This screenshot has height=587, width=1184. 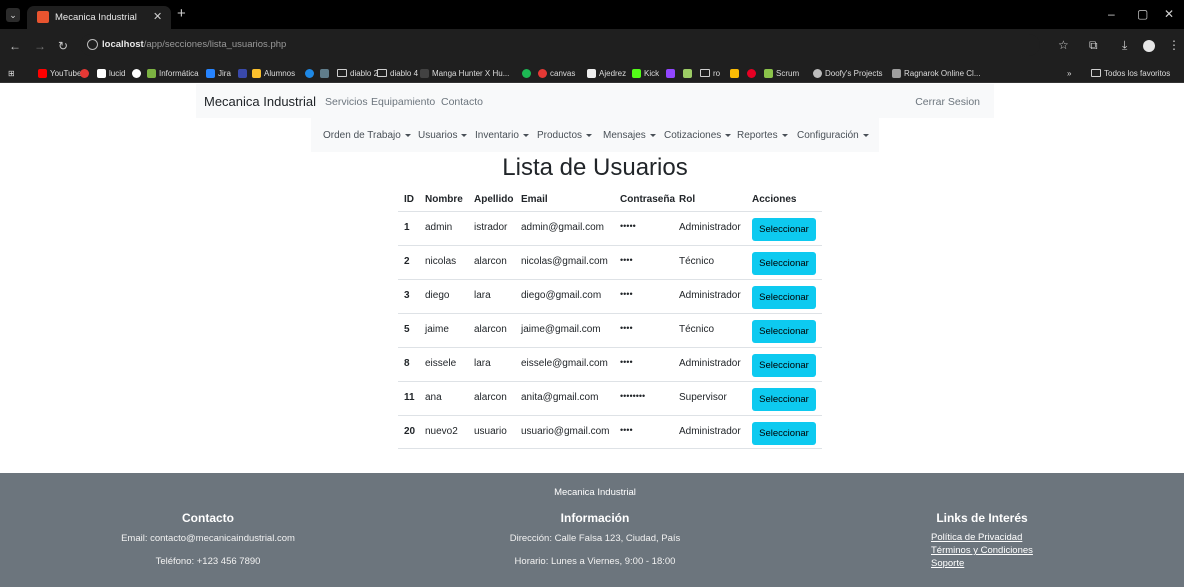 What do you see at coordinates (173, 73) in the screenshot?
I see `bookmark-item: Informática` at bounding box center [173, 73].